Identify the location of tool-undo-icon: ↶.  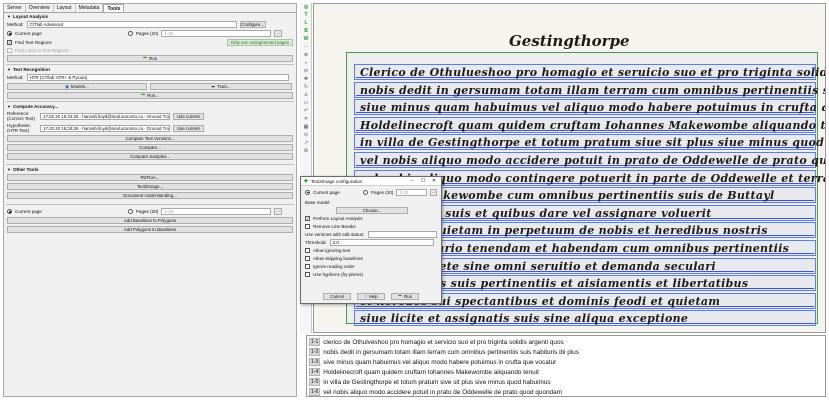
(306, 111).